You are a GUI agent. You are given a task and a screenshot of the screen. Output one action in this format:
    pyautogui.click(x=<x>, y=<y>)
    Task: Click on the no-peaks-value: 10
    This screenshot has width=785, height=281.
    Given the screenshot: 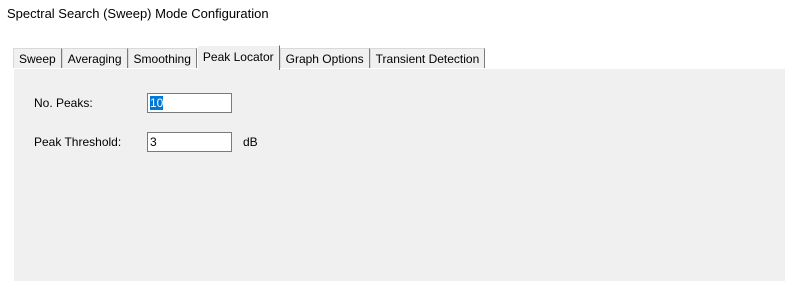 What is the action you would take?
    pyautogui.click(x=157, y=103)
    